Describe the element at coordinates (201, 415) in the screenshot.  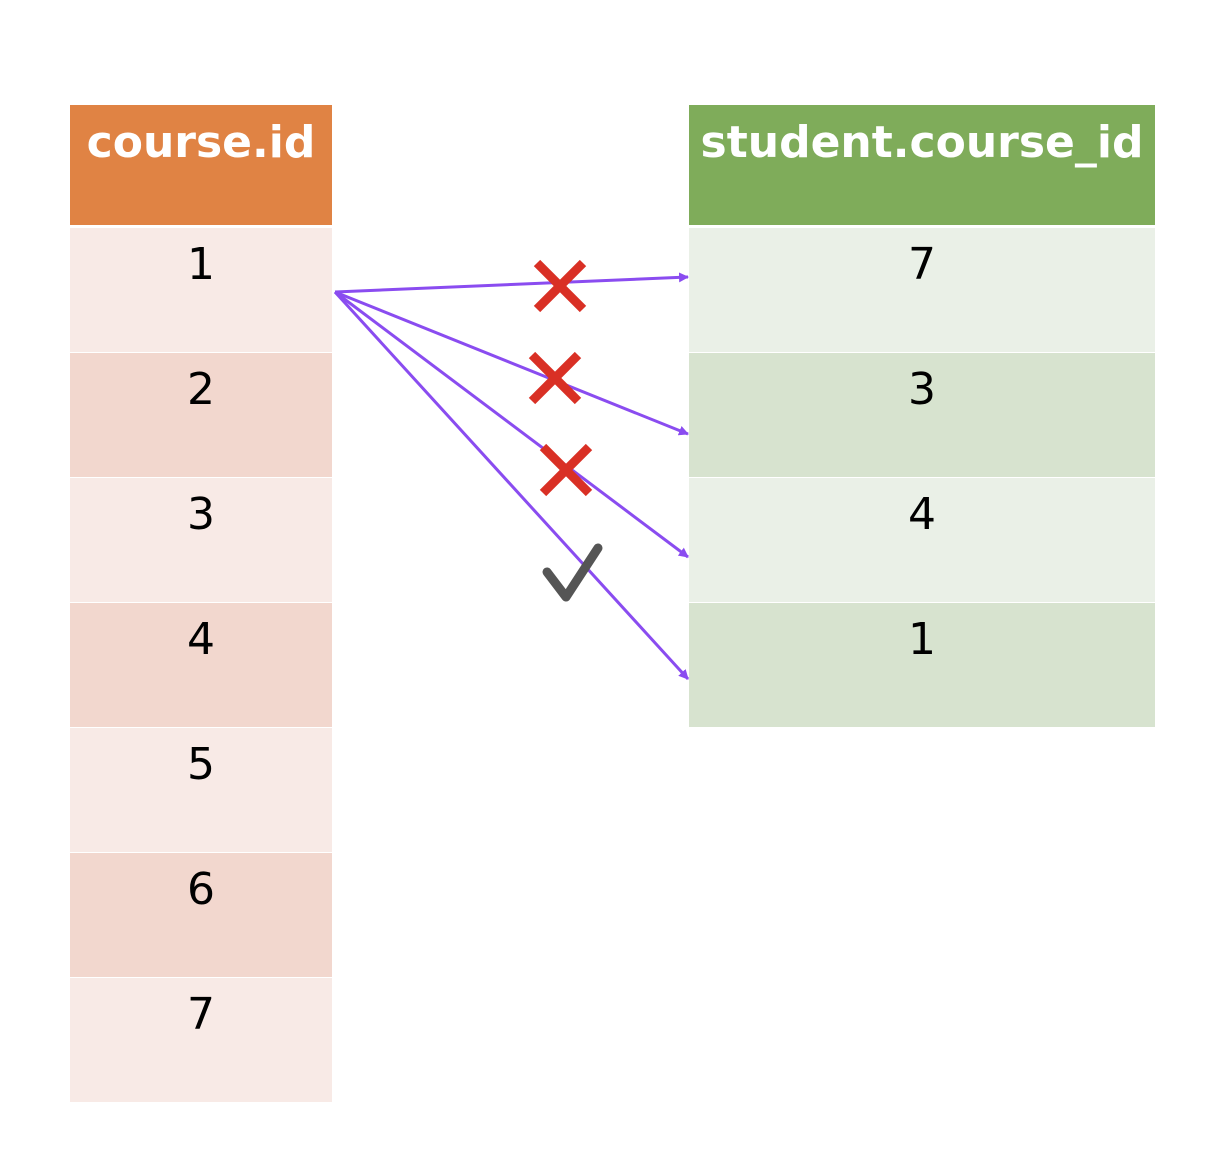
I see `course-id-row-2: 2` at that location.